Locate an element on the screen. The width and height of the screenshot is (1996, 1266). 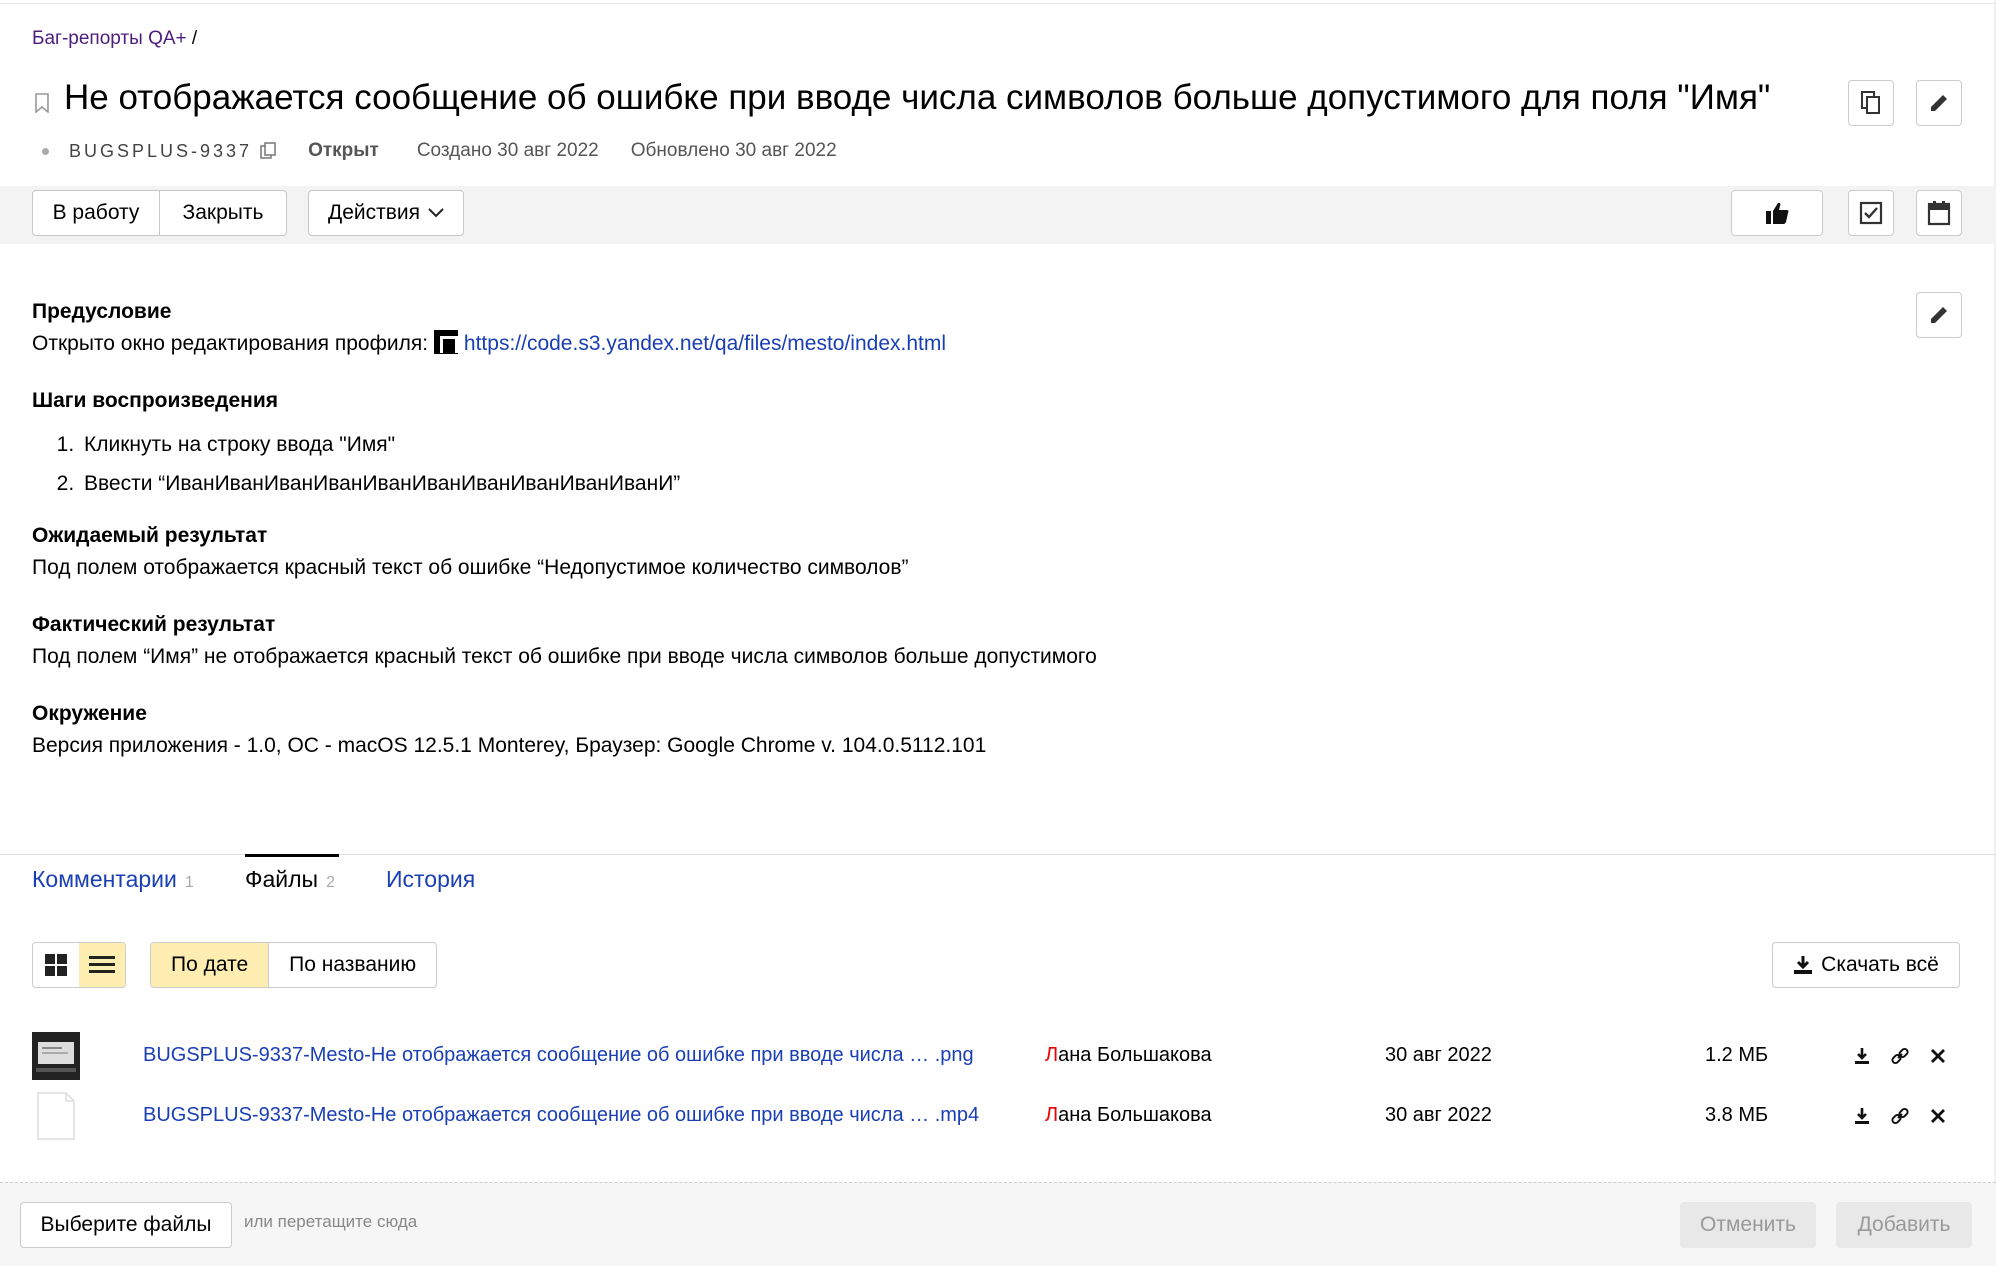
grid-view-button is located at coordinates (56, 965).